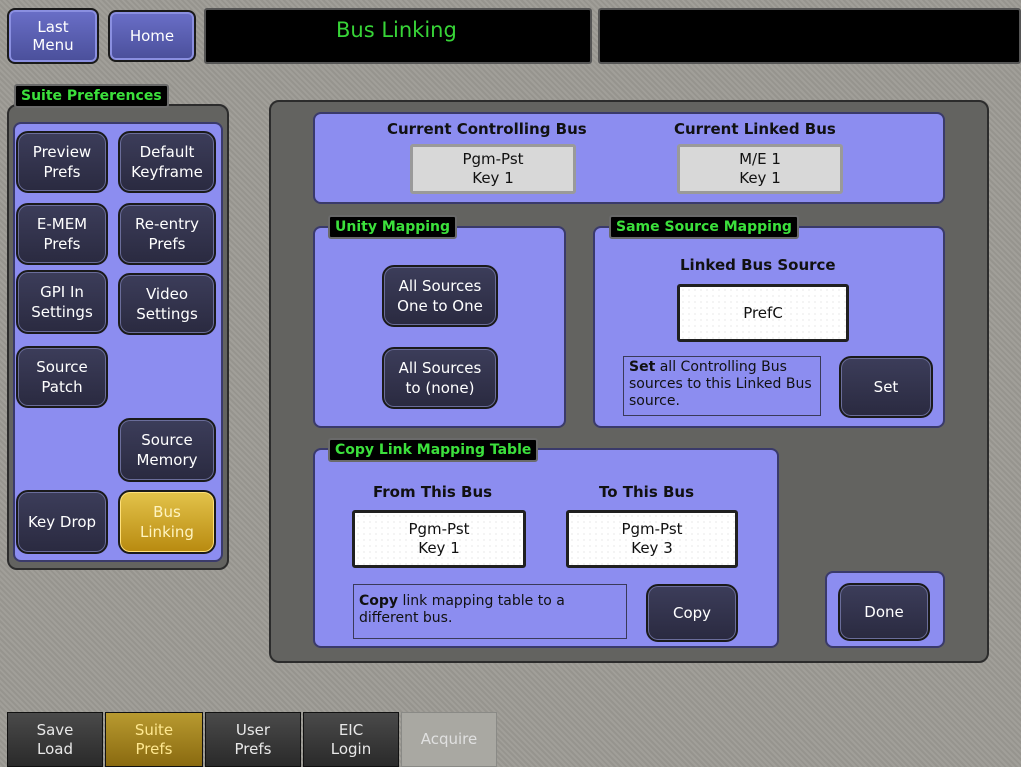  I want to click on done-label: Done, so click(884, 612).